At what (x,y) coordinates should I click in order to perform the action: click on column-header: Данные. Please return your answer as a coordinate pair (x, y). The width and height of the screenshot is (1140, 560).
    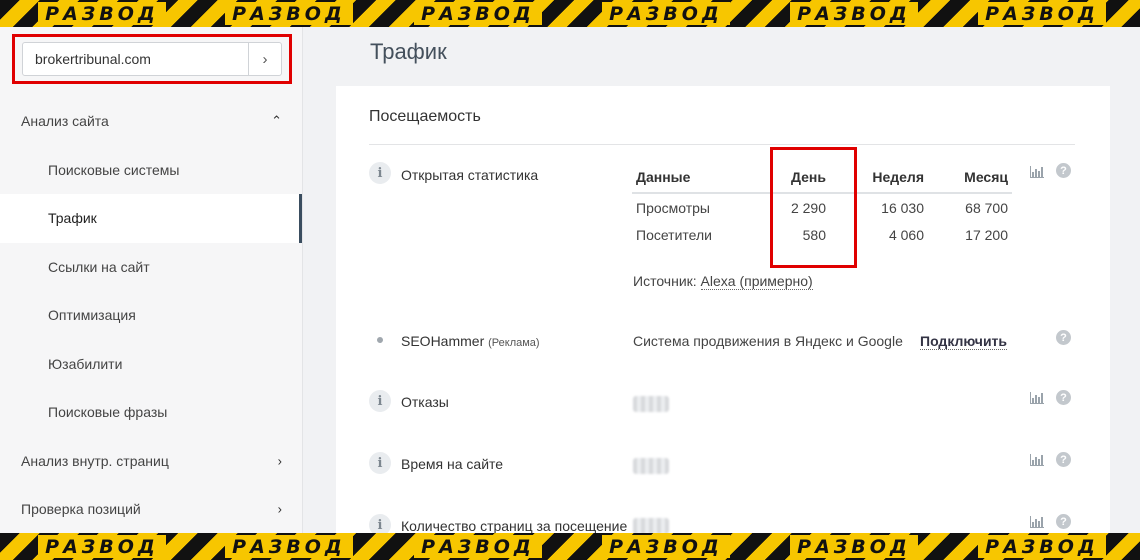
    Looking at the image, I should click on (702, 177).